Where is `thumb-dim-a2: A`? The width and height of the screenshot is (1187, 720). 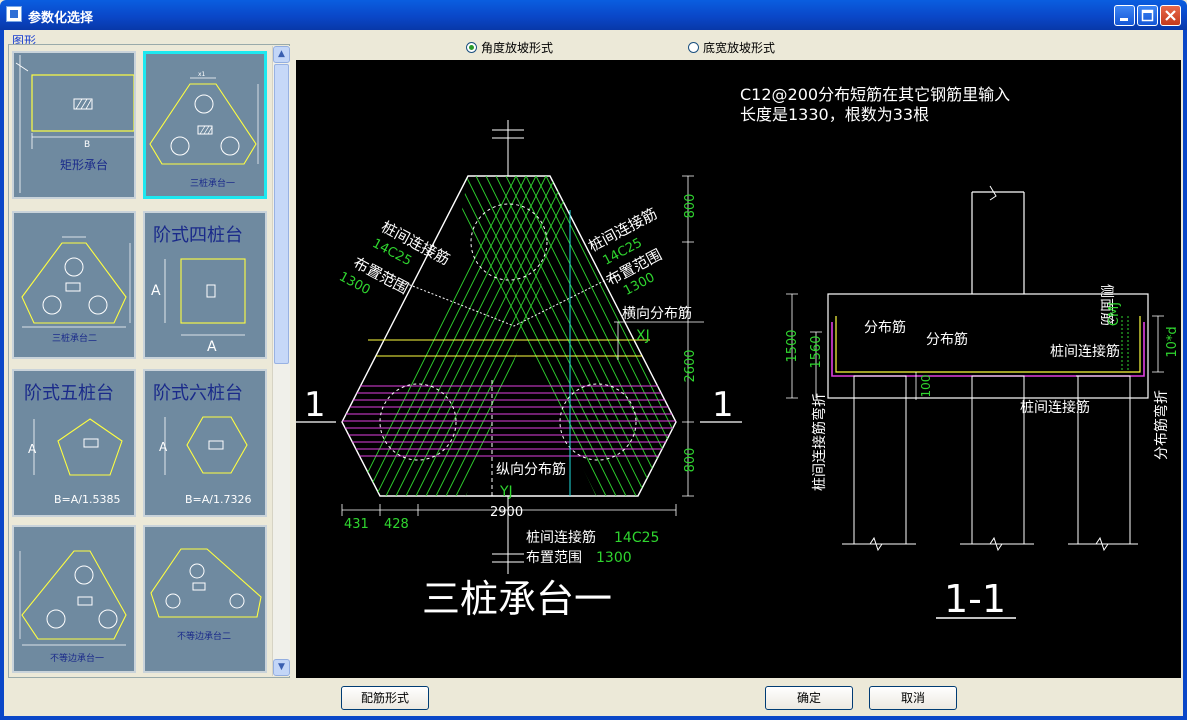 thumb-dim-a2: A is located at coordinates (212, 347).